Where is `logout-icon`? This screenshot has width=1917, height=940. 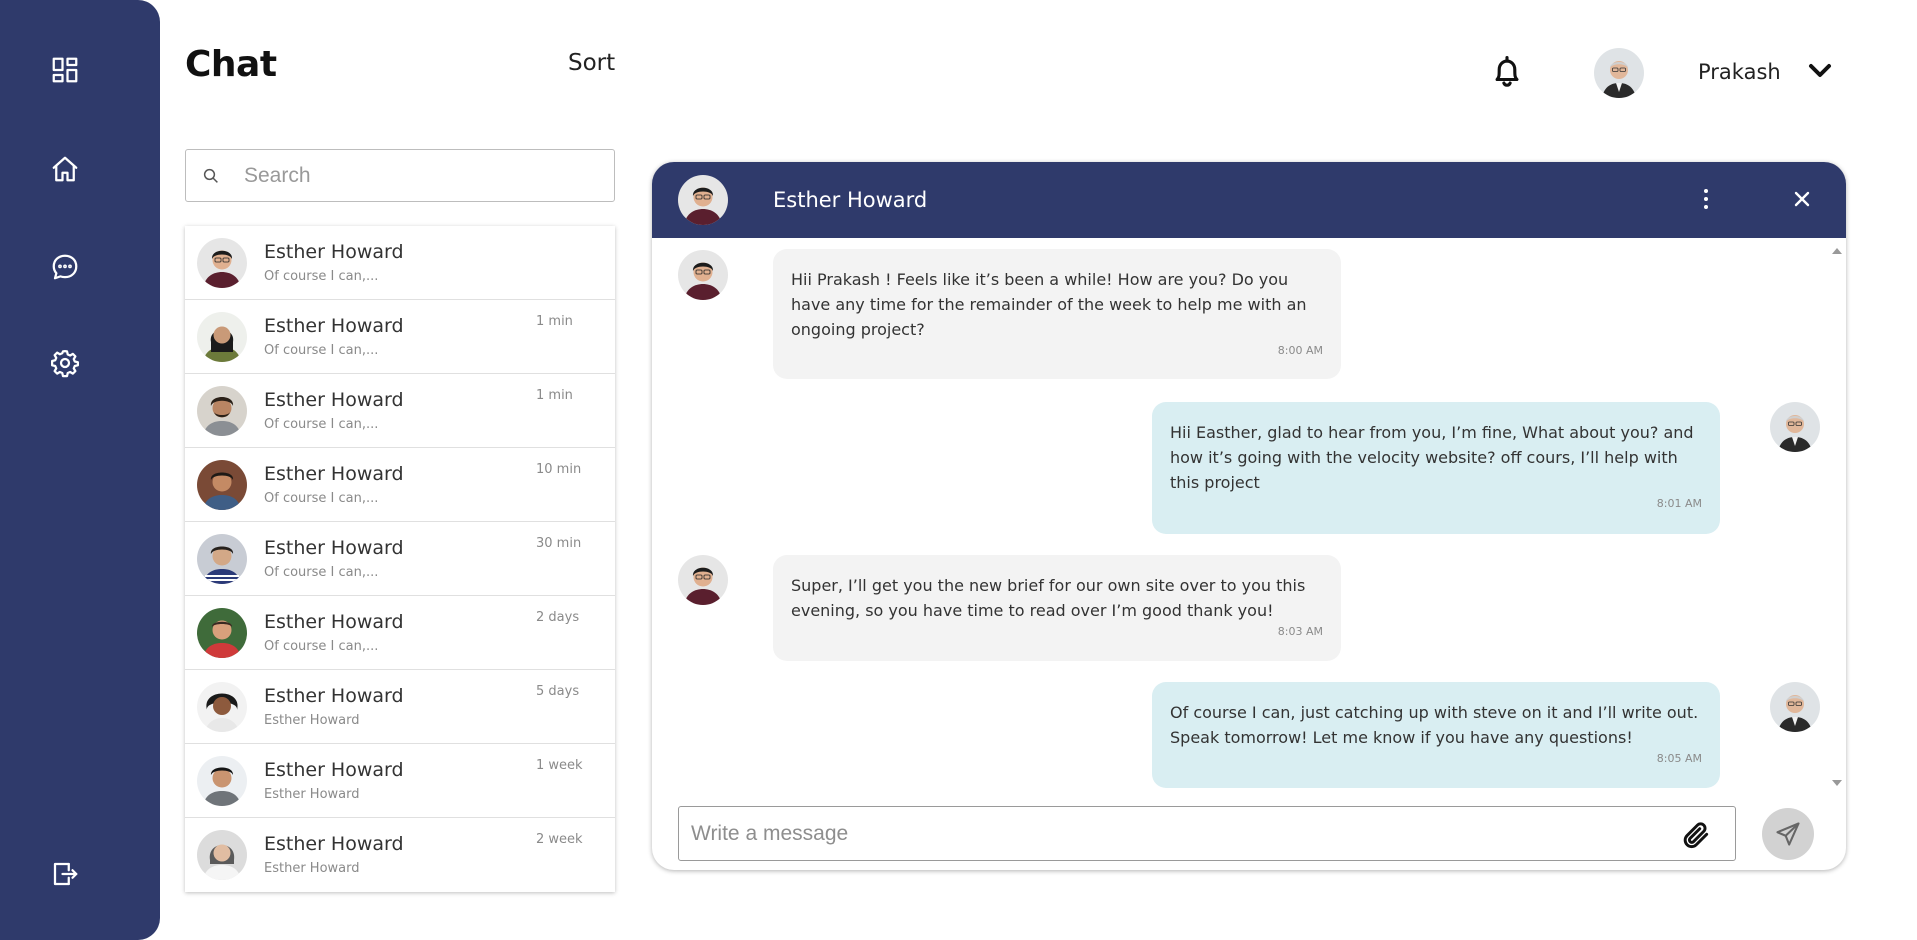 logout-icon is located at coordinates (65, 874).